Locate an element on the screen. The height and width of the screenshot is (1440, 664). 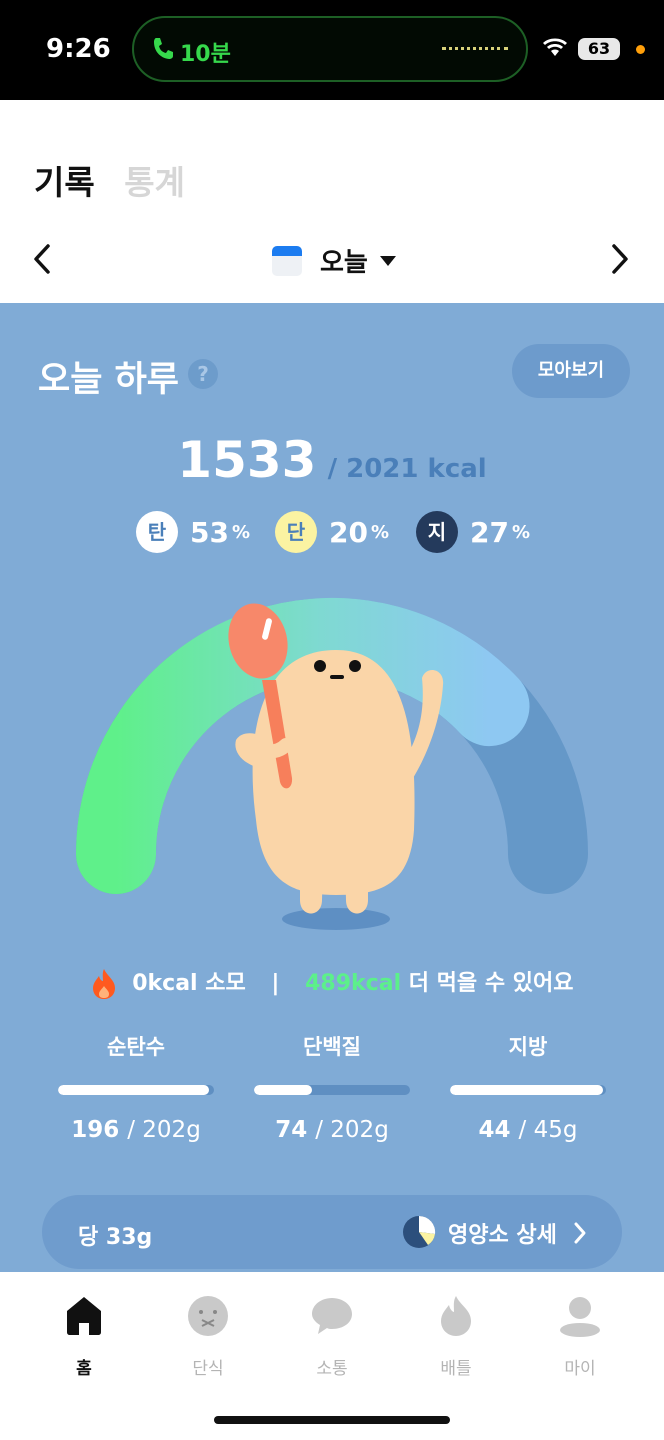
chevron-left-icon is located at coordinates (42, 259).